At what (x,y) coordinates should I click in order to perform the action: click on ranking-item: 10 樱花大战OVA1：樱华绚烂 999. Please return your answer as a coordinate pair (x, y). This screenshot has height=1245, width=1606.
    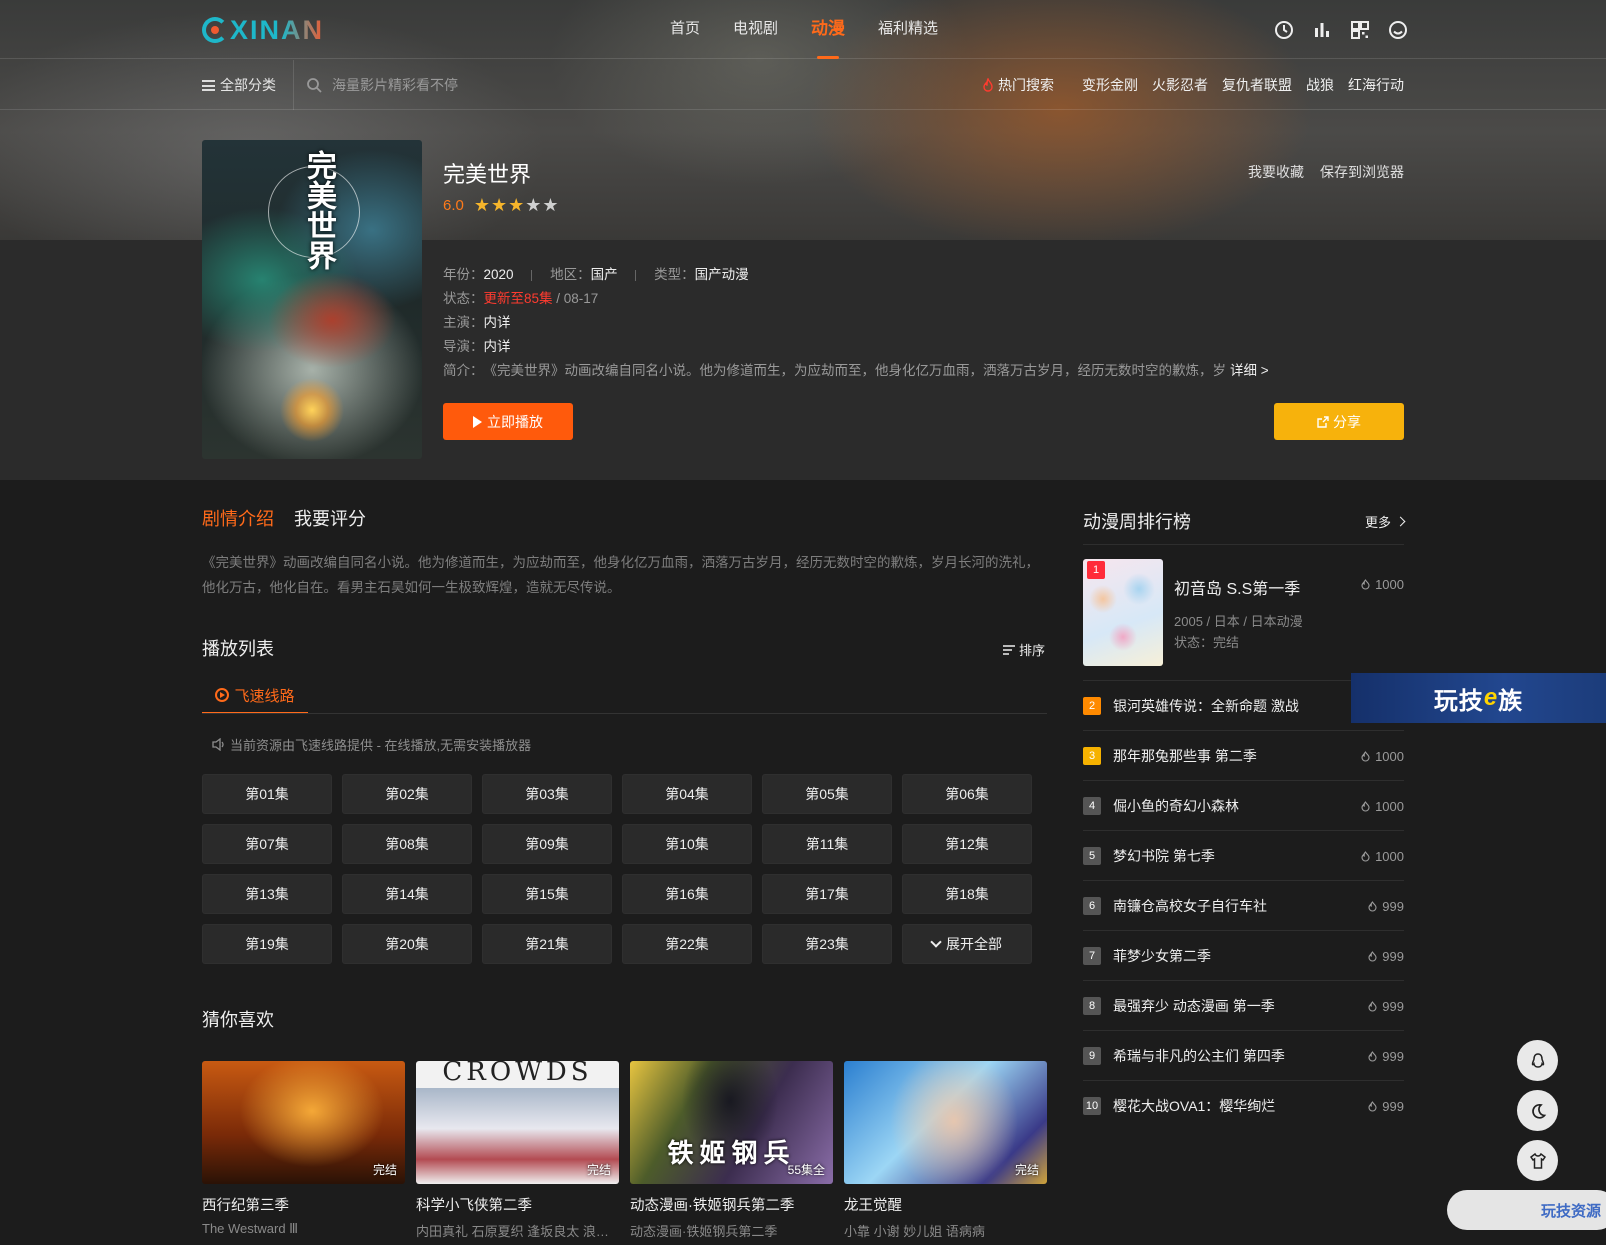
    Looking at the image, I should click on (1243, 1105).